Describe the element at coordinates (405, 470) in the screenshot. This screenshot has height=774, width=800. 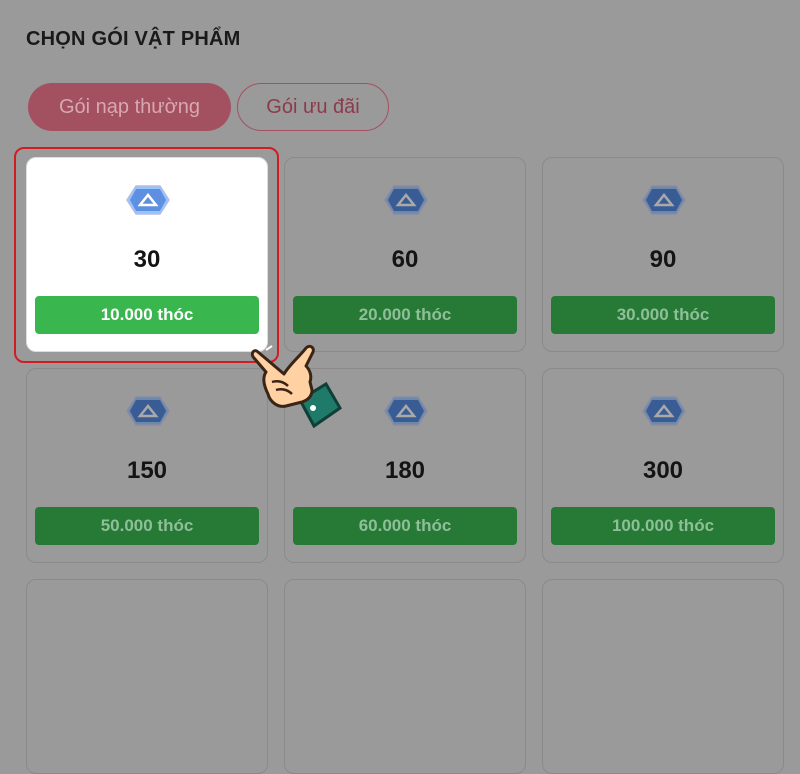
I see `package-amount: 180` at that location.